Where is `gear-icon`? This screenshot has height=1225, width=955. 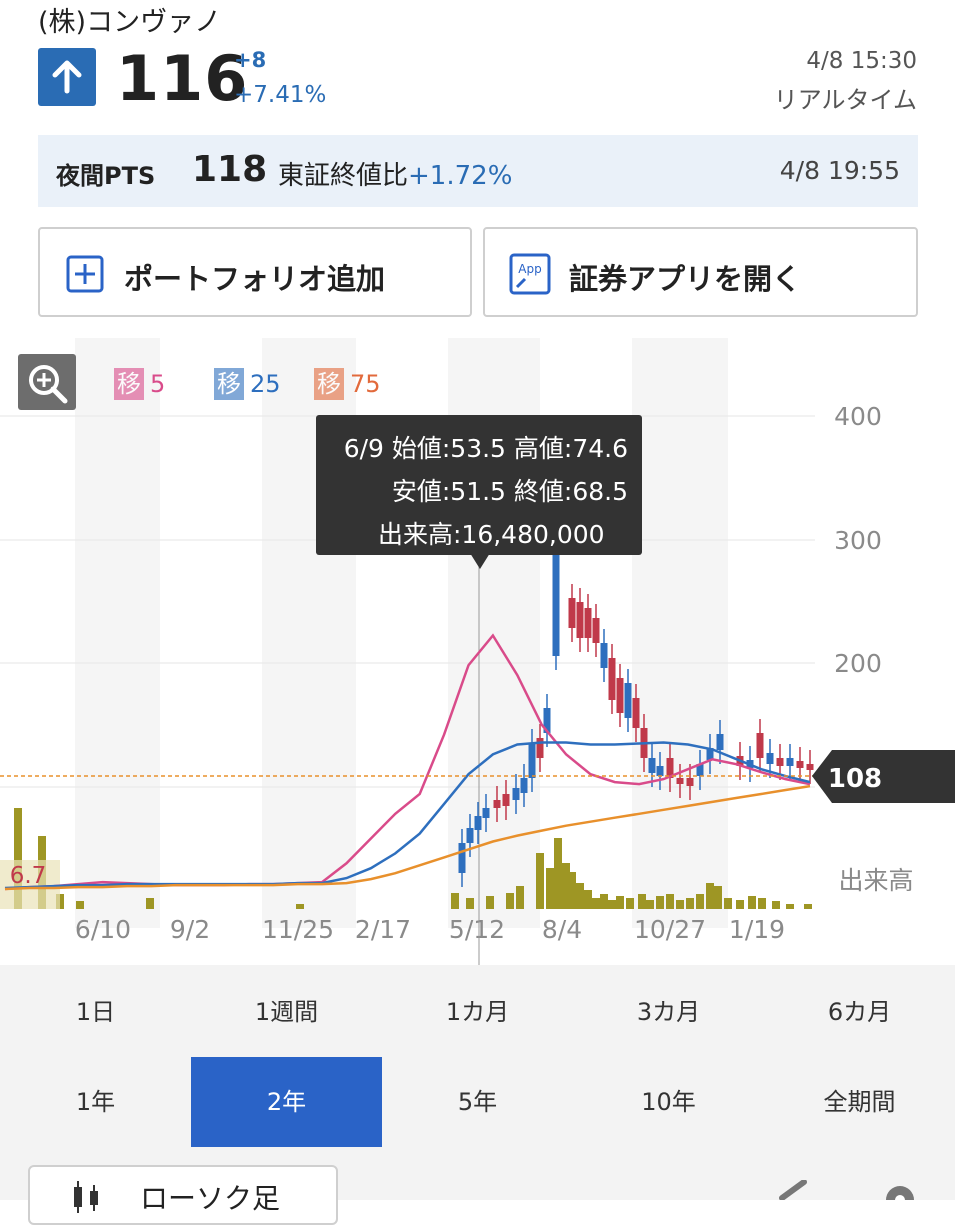
gear-icon is located at coordinates (900, 1190).